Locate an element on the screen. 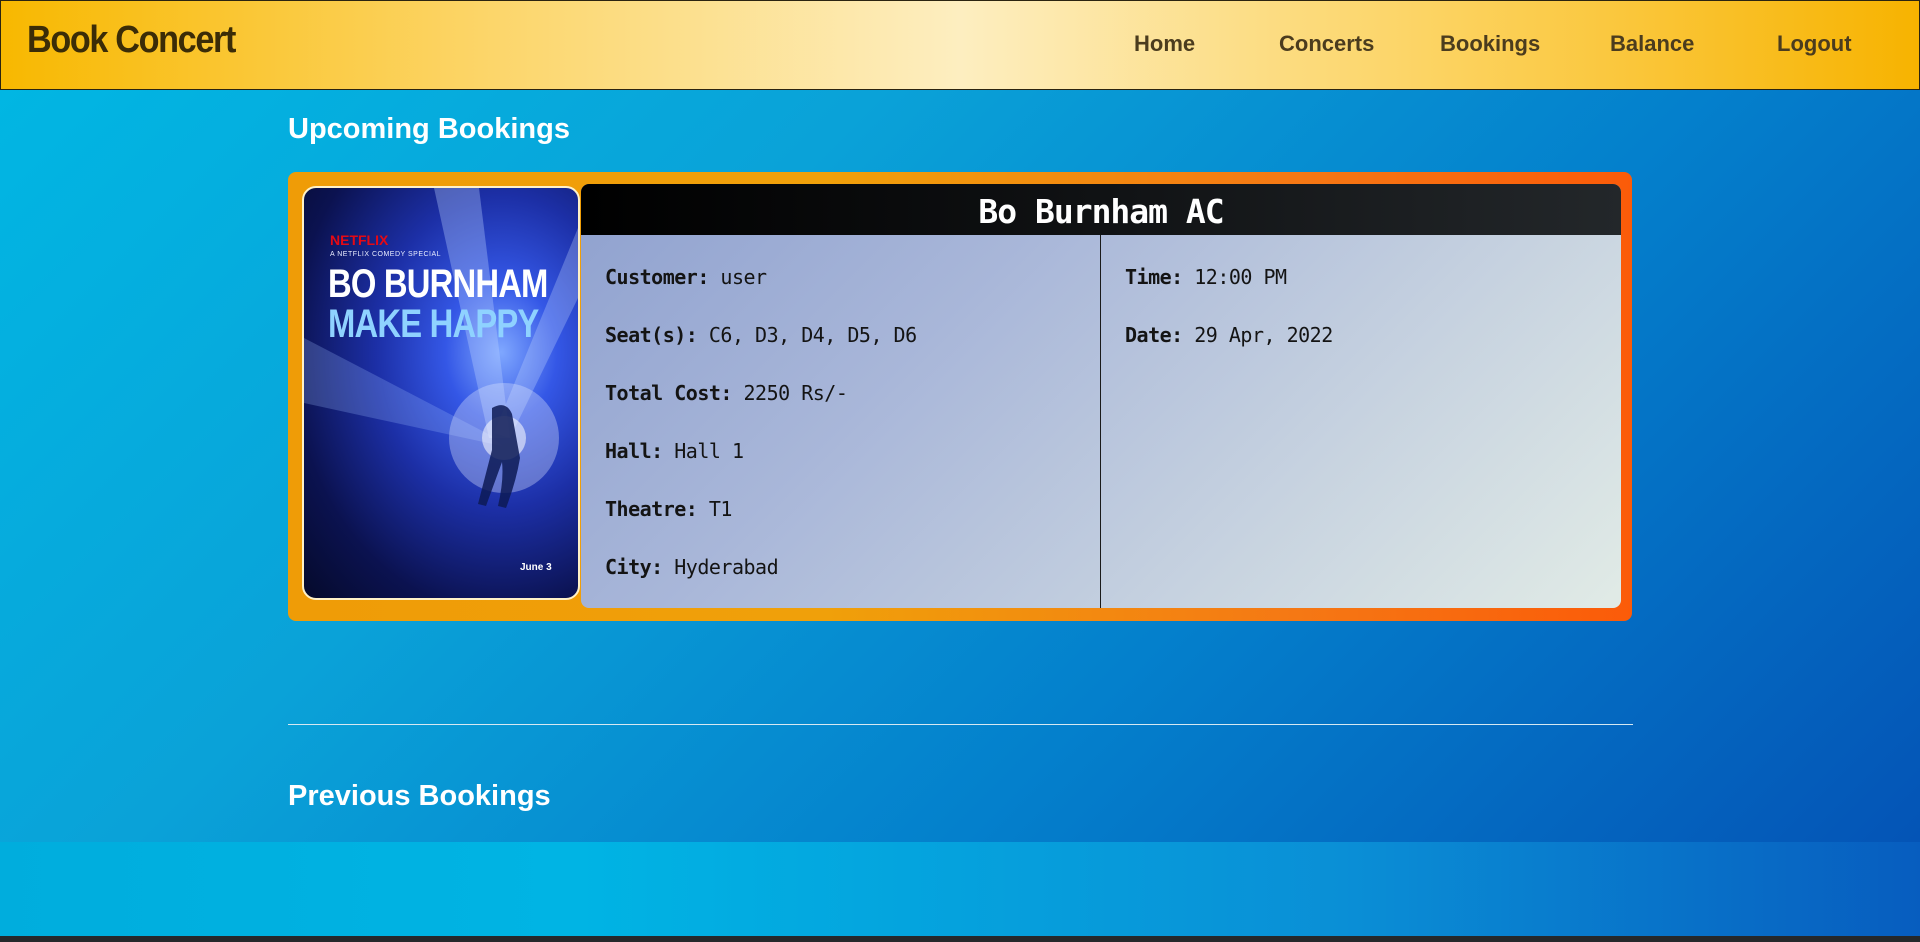 This screenshot has width=1920, height=942. booking-title: Bo Burnham AC is located at coordinates (1101, 209).